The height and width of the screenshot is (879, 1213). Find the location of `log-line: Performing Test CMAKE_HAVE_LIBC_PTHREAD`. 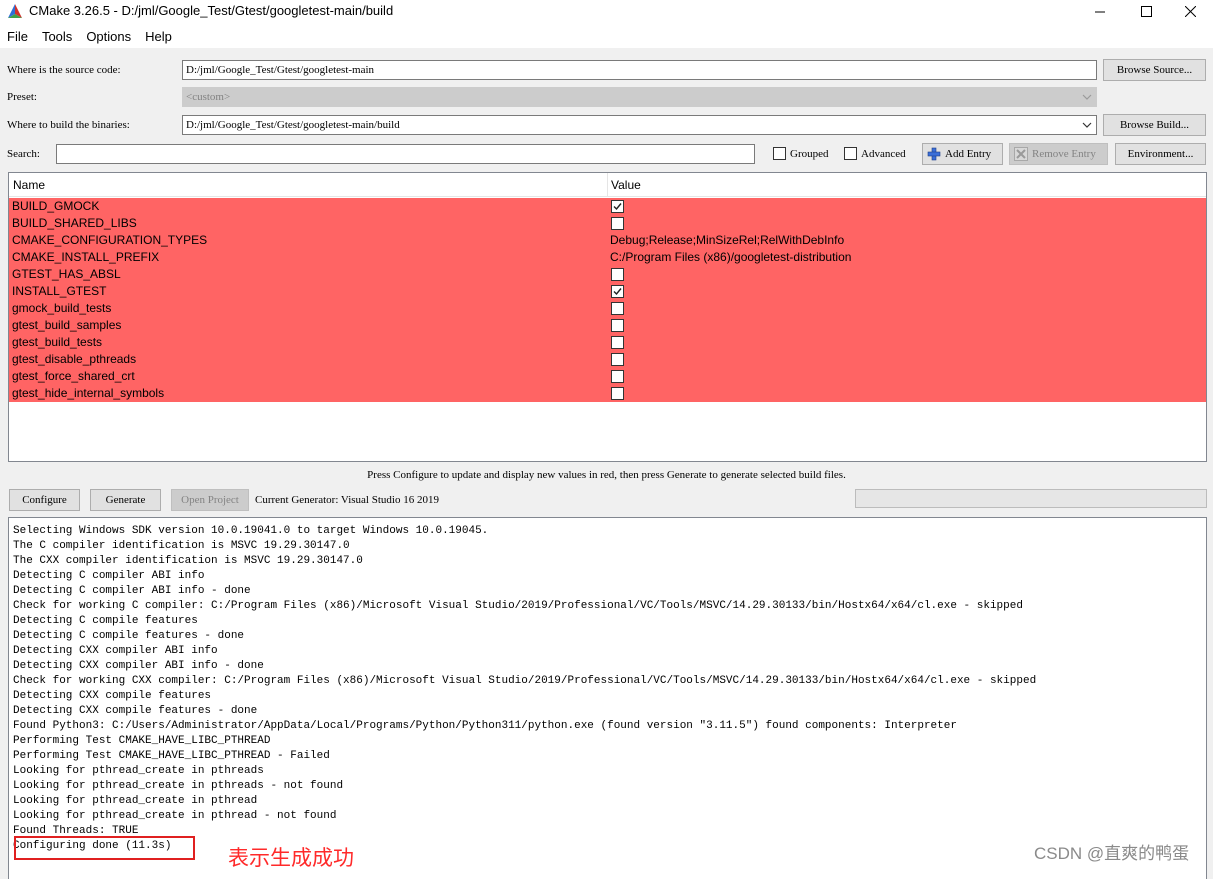

log-line: Performing Test CMAKE_HAVE_LIBC_PTHREAD is located at coordinates (142, 741).